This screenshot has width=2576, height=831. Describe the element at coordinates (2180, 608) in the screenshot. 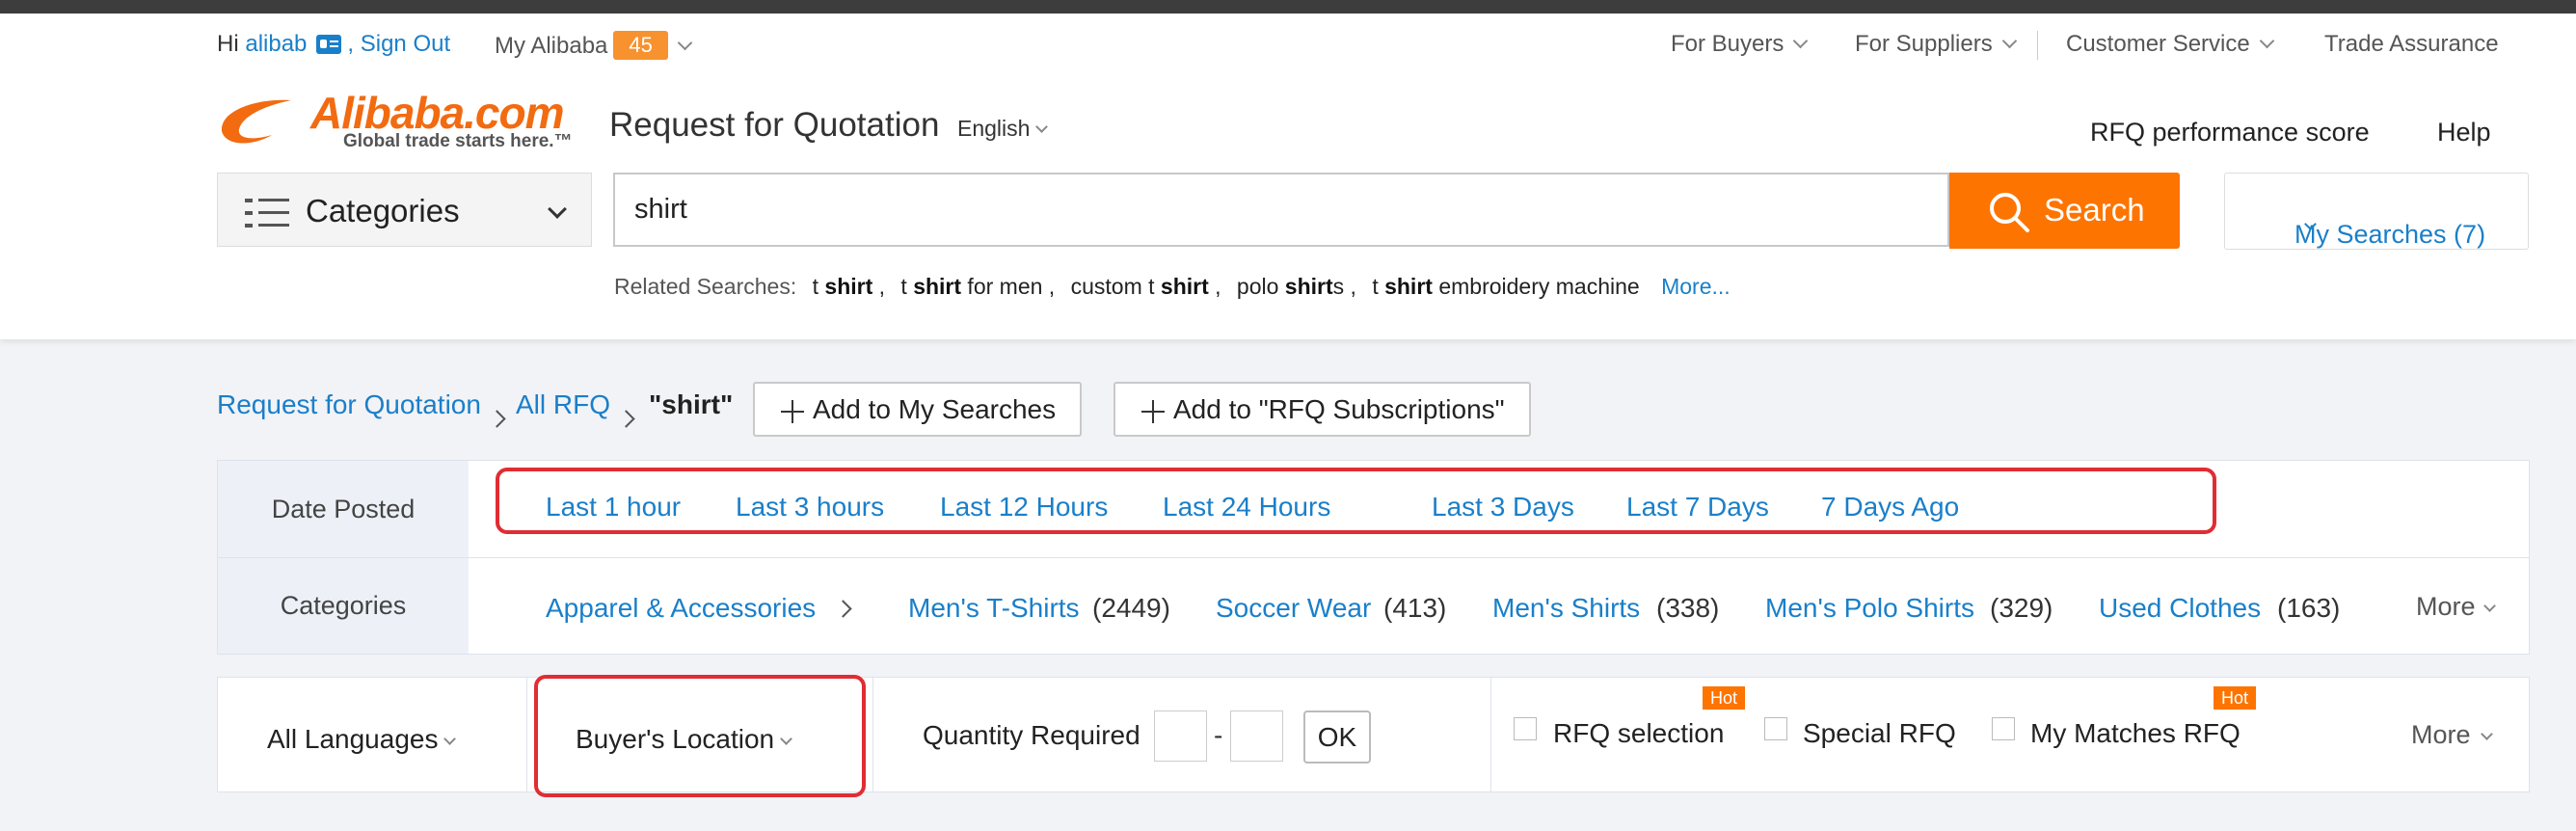

I see `category-used-clothes: Used Clothes` at that location.